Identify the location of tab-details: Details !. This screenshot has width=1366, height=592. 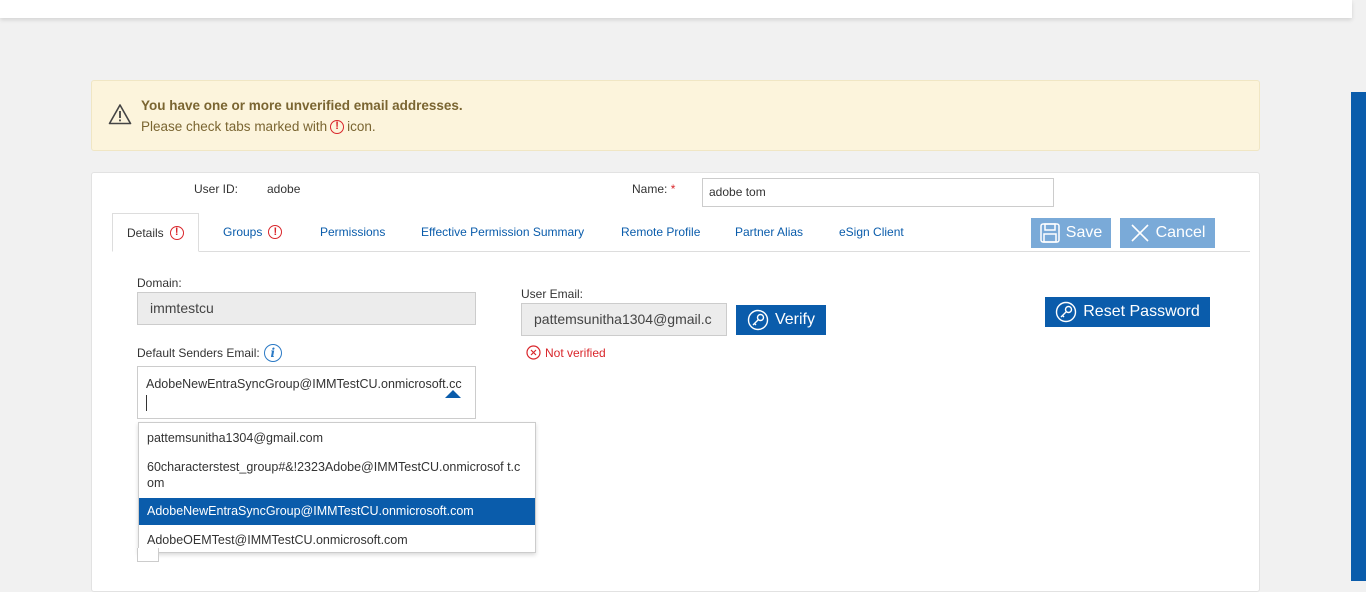
(155, 232).